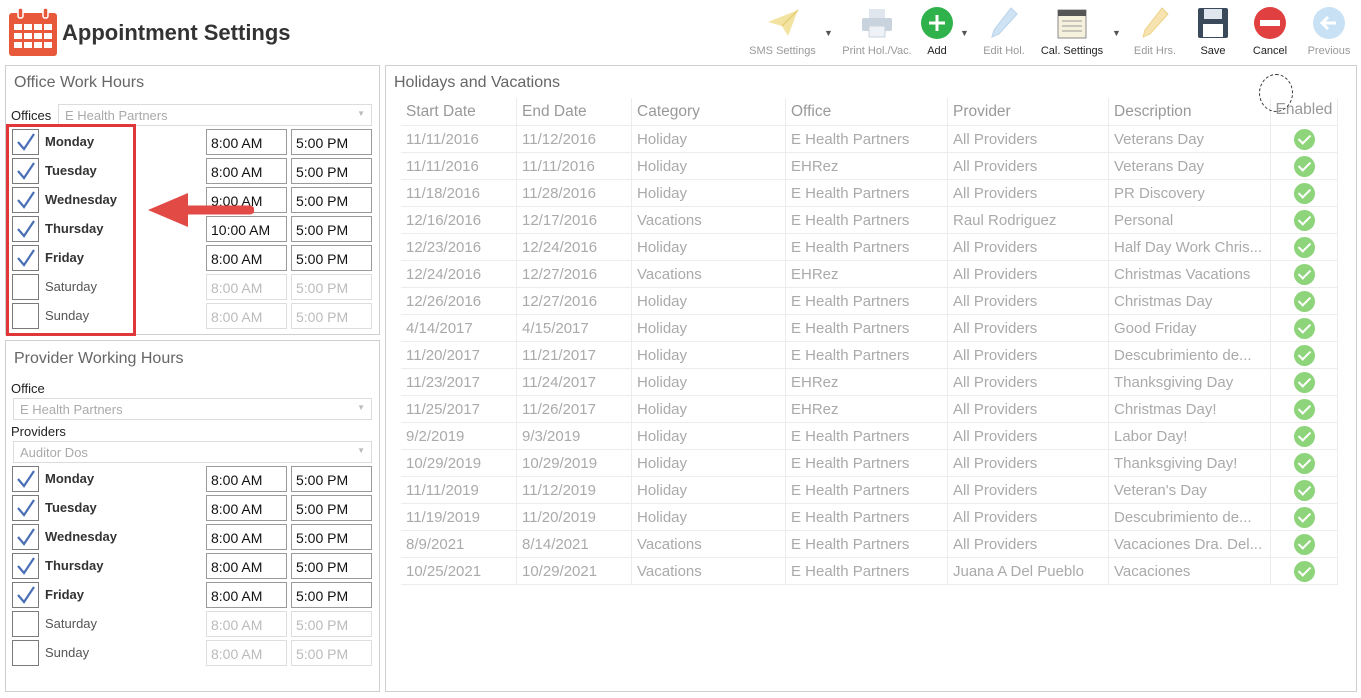 This screenshot has height=698, width=1361. I want to click on cancel-button: Cancel, so click(1270, 33).